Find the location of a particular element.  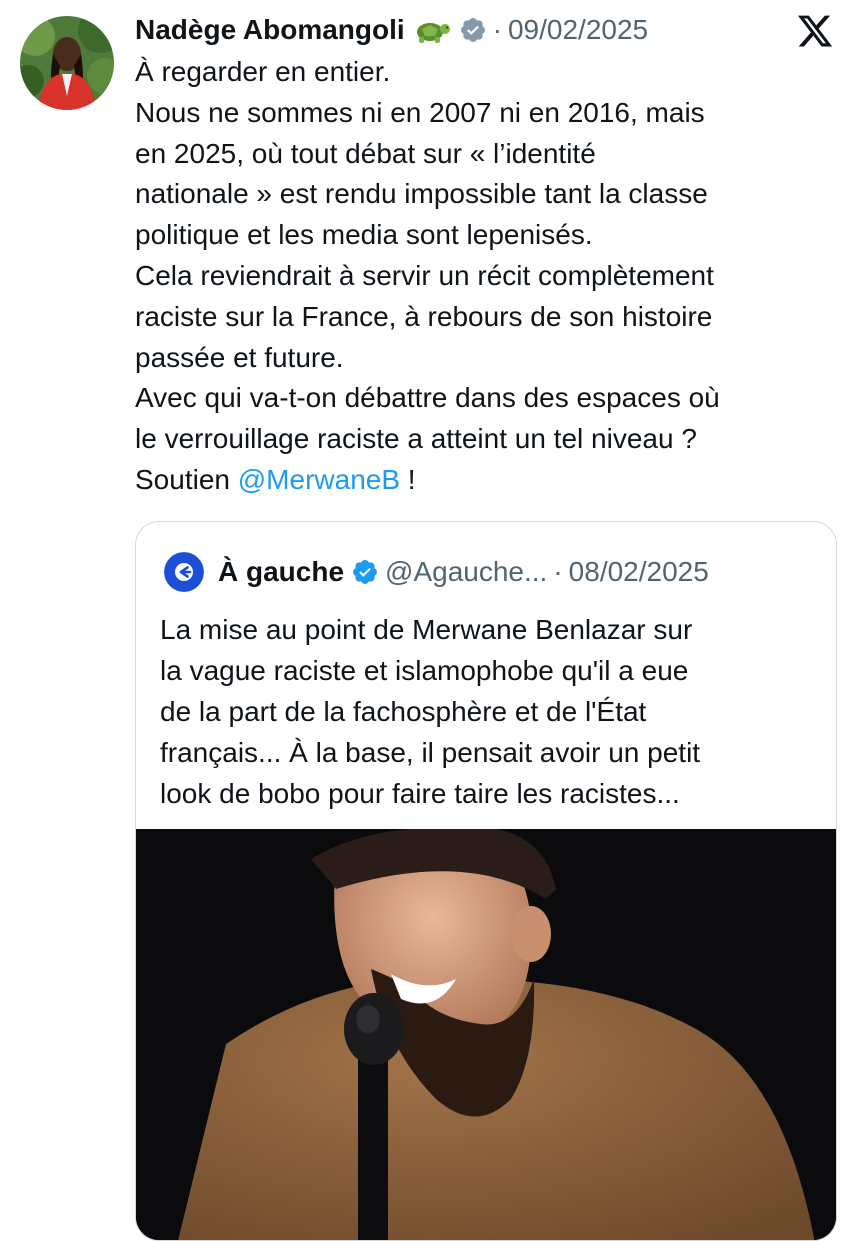

quoted-avatar-logo is located at coordinates (184, 572).